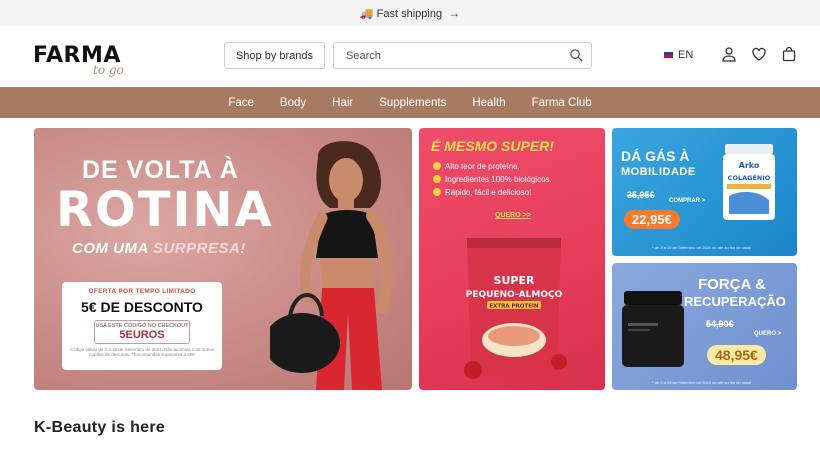  I want to click on uk-flag-icon, so click(668, 55).